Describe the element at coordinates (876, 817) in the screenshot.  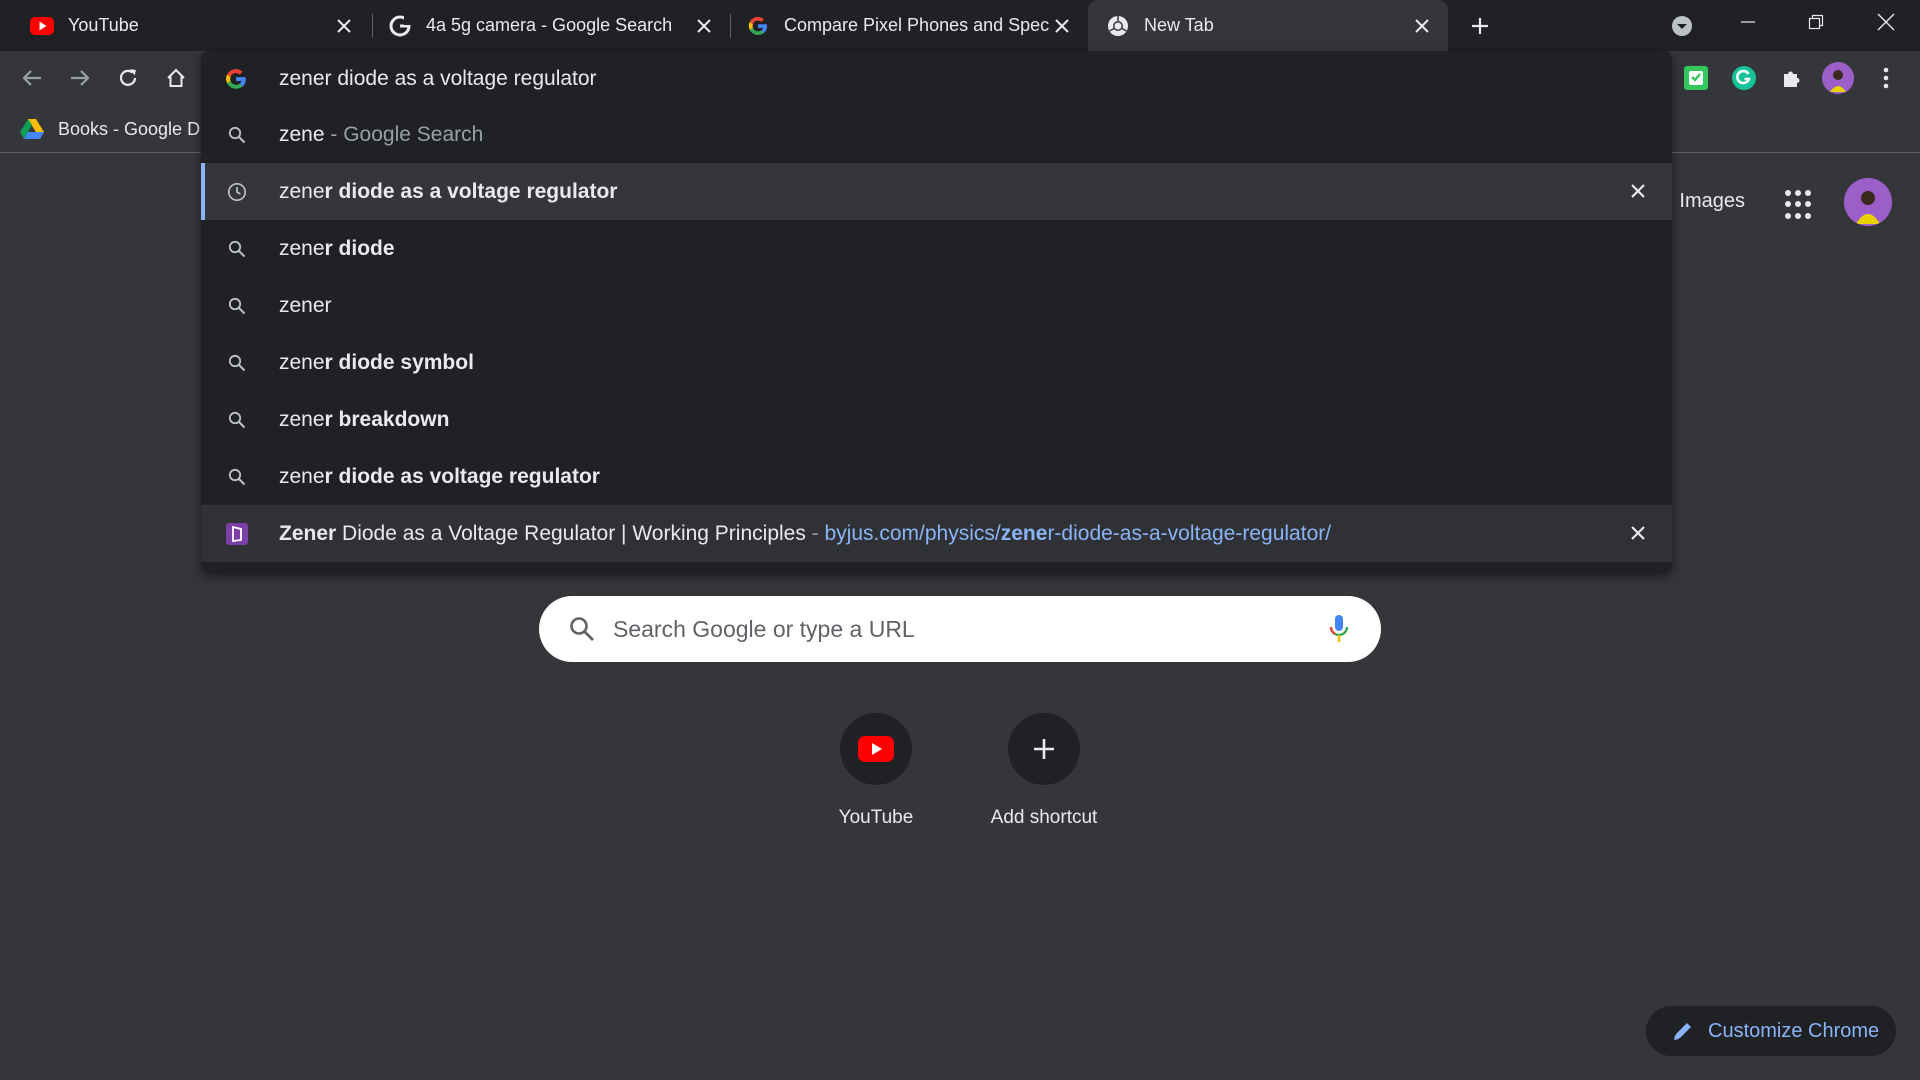
I see `shortcut-label: YouTube` at that location.